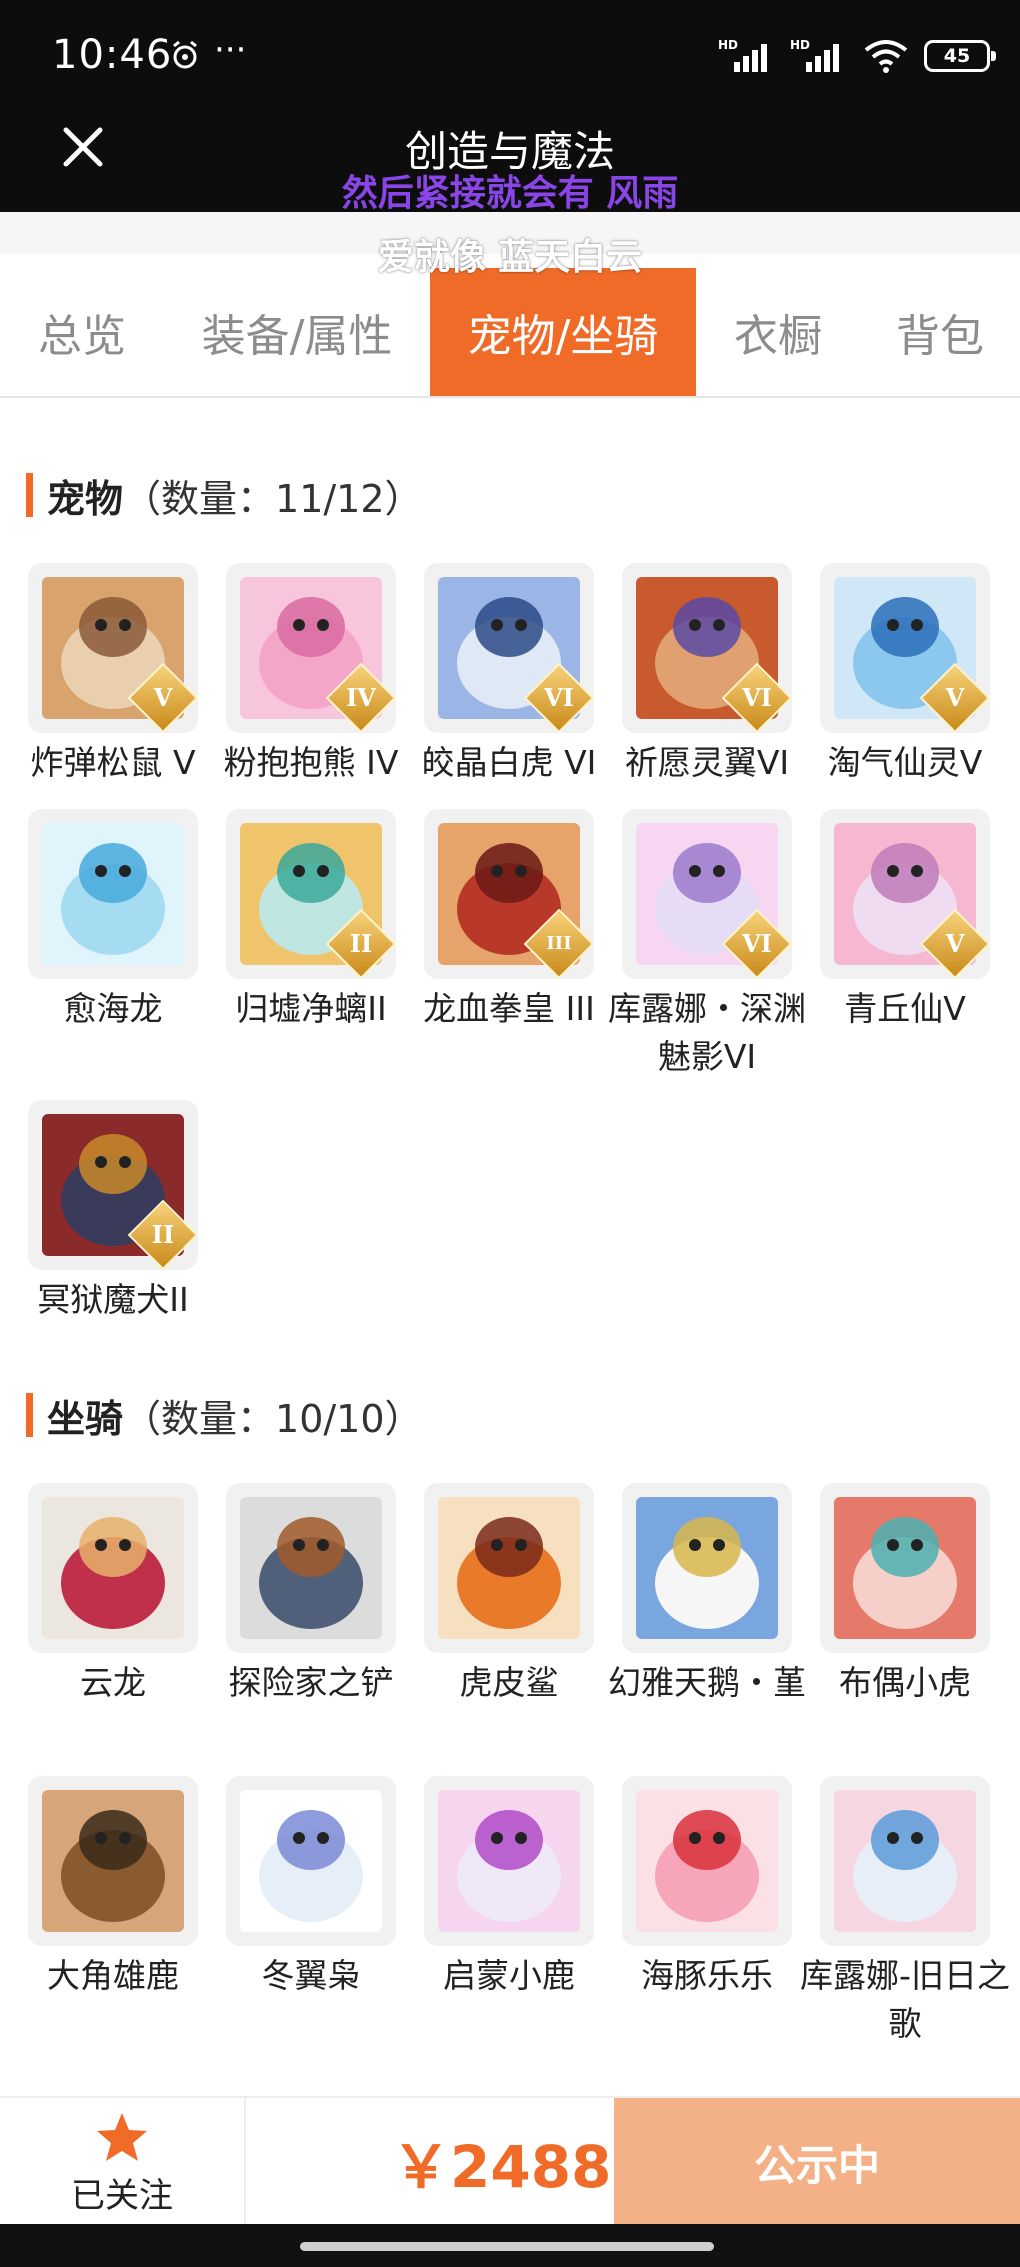 The width and height of the screenshot is (1020, 2267). Describe the element at coordinates (559, 943) in the screenshot. I see `grade-badge-text: III` at that location.